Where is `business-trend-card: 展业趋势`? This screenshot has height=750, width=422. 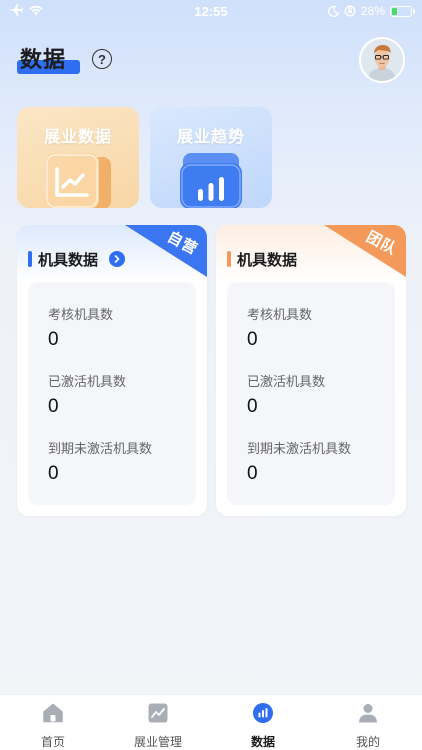
business-trend-card: 展业趋势 is located at coordinates (211, 157).